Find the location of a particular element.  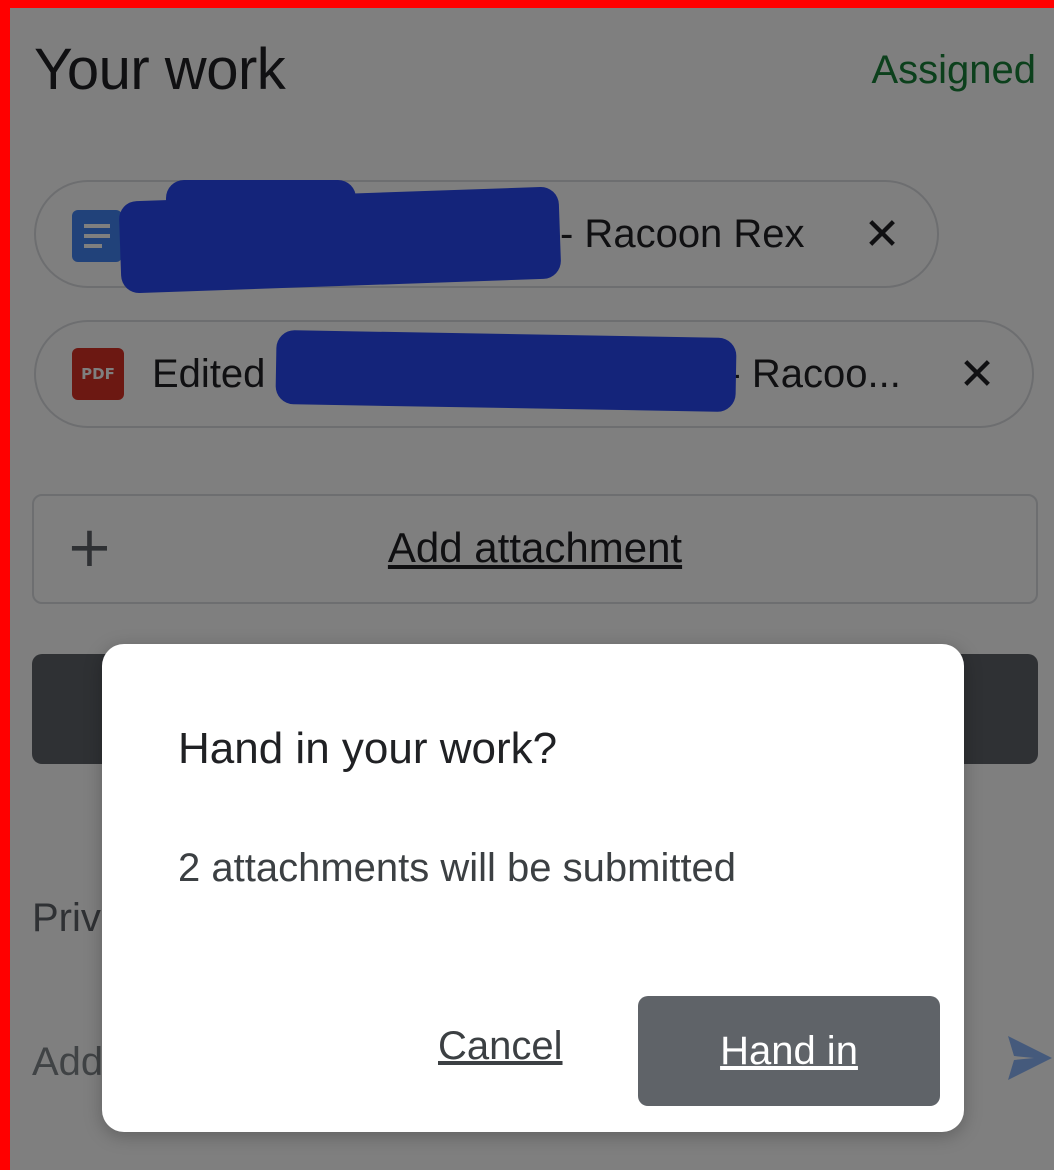

hand-in-button: Hand in is located at coordinates (789, 1051).